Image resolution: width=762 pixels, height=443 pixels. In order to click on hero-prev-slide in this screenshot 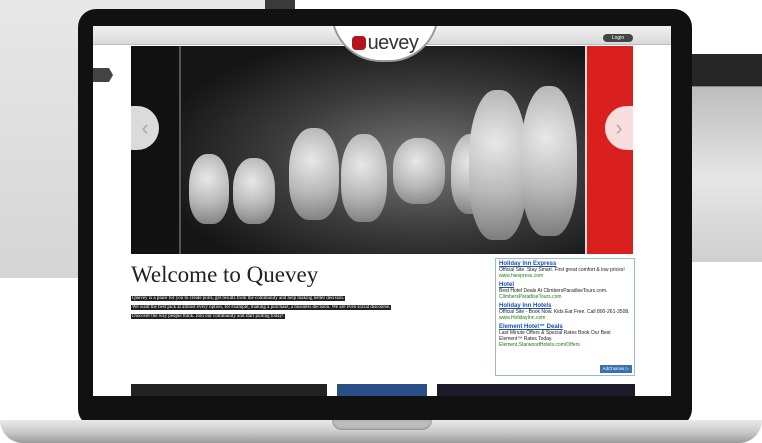, I will do `click(156, 150)`.